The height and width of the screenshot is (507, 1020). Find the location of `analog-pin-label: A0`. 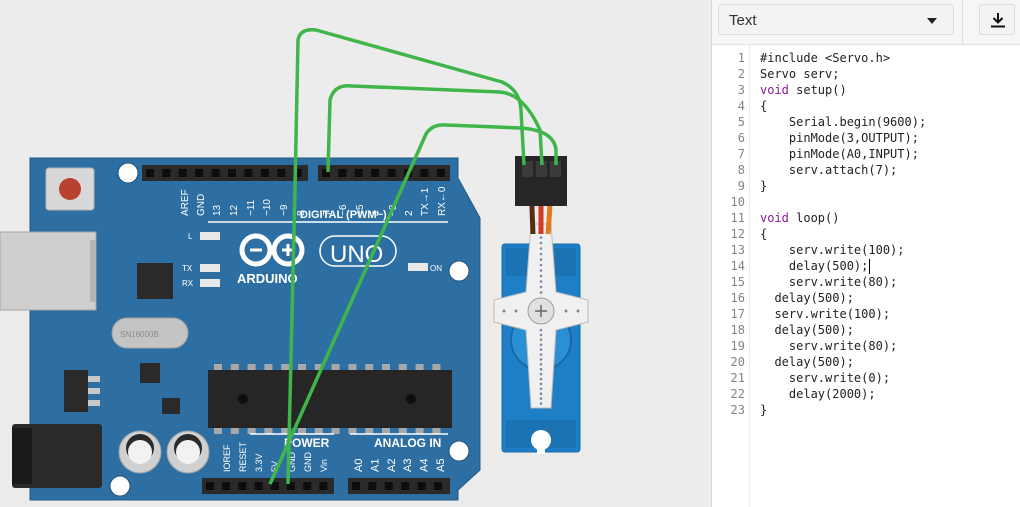

analog-pin-label: A0 is located at coordinates (359, 465).